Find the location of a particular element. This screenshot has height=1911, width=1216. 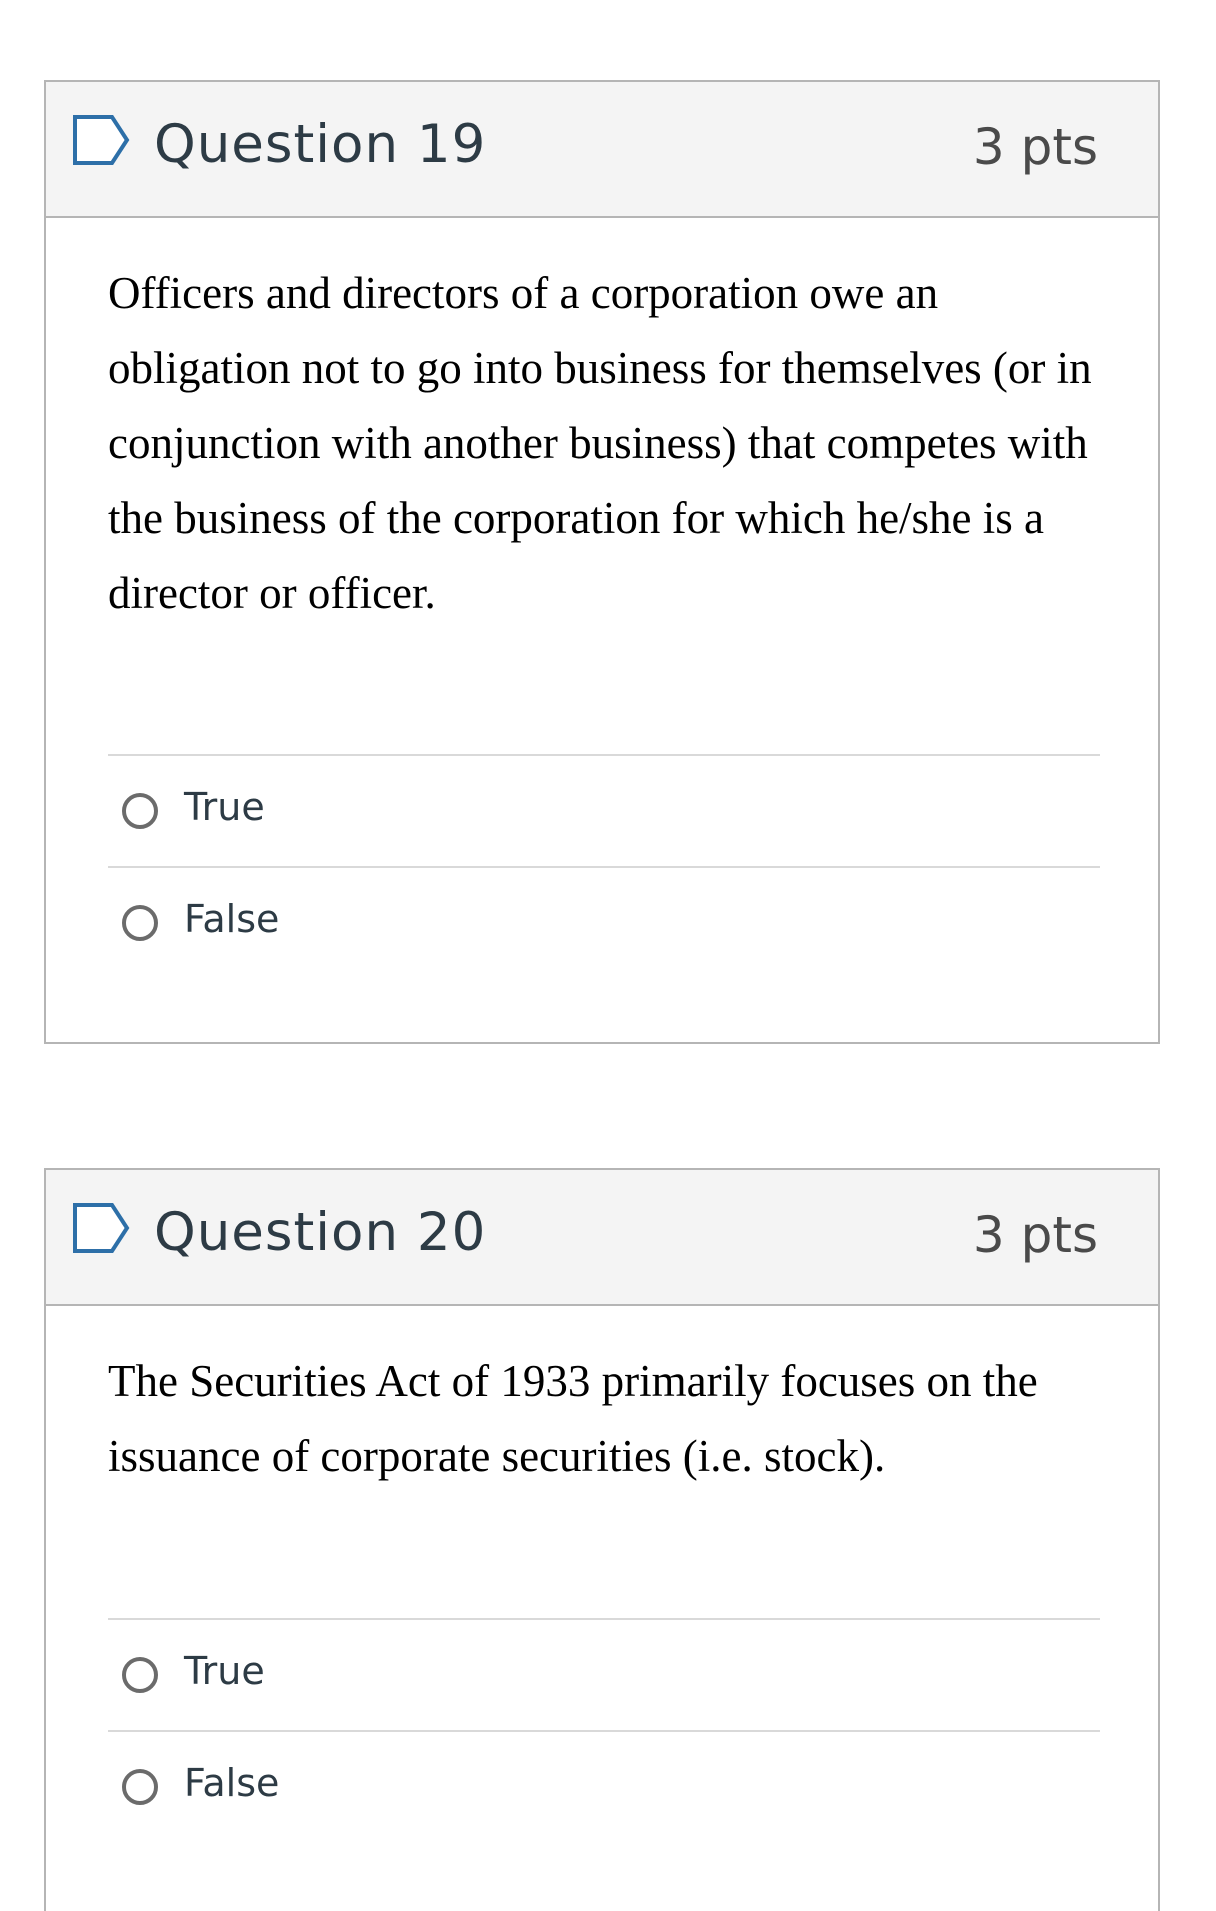

question-header: Question 20 3 pts is located at coordinates (602, 1238).